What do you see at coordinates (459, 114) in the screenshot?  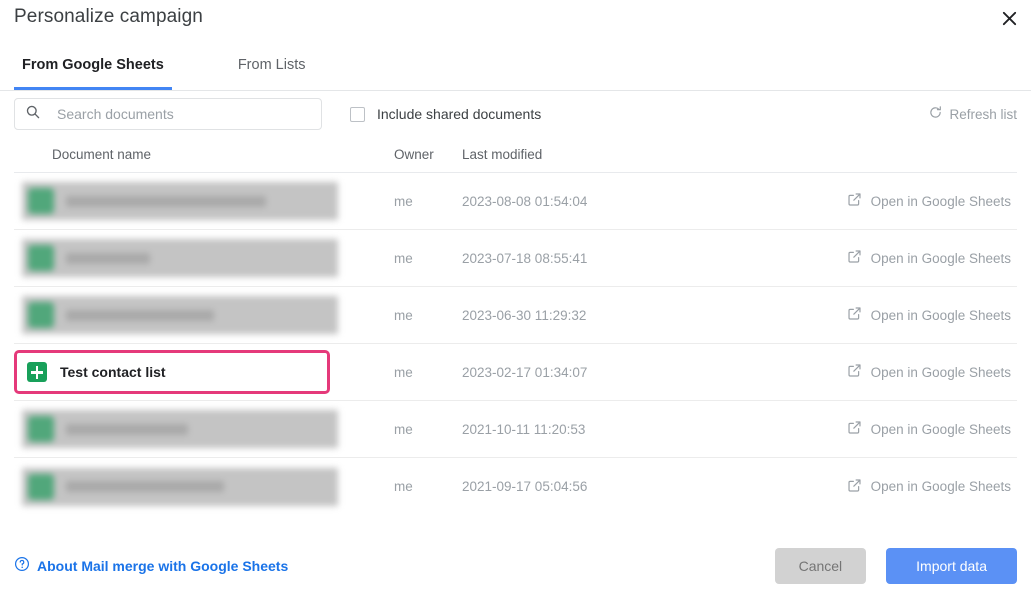 I see `include-shared-label: Include shared documents` at bounding box center [459, 114].